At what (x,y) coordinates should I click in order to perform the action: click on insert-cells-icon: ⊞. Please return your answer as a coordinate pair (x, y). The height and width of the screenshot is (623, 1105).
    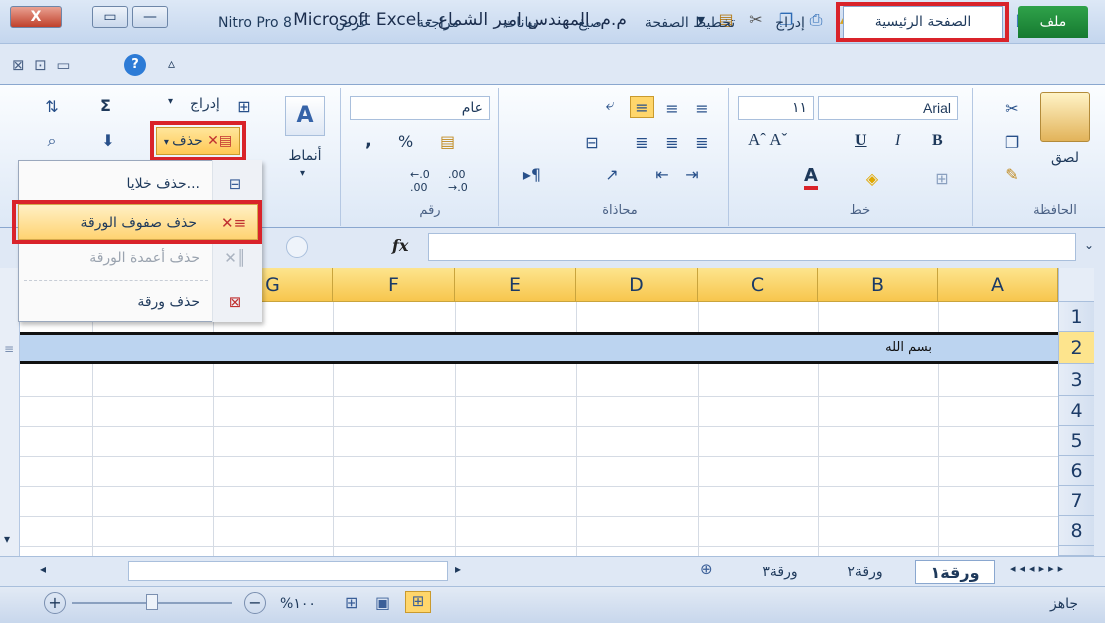
    Looking at the image, I should click on (244, 107).